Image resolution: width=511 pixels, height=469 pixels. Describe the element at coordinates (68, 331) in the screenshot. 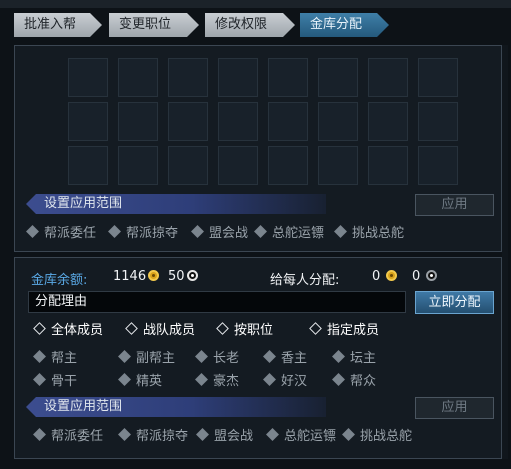

I see `option-all-members: 全体成员` at that location.